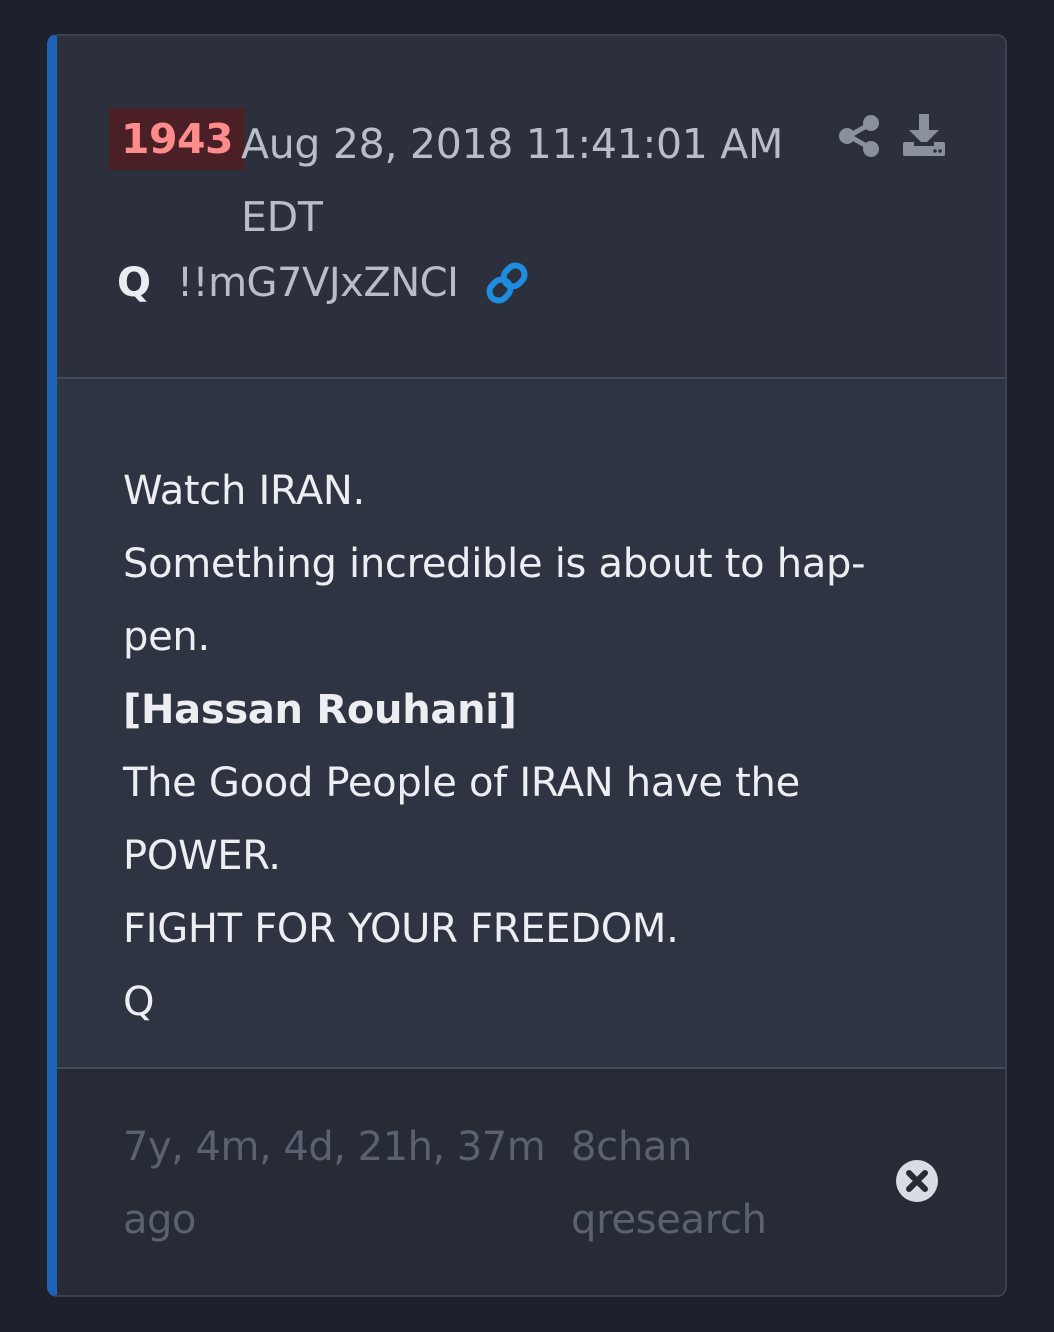  What do you see at coordinates (318, 283) in the screenshot?
I see `tripcode: !!mG7VJxZNCI` at bounding box center [318, 283].